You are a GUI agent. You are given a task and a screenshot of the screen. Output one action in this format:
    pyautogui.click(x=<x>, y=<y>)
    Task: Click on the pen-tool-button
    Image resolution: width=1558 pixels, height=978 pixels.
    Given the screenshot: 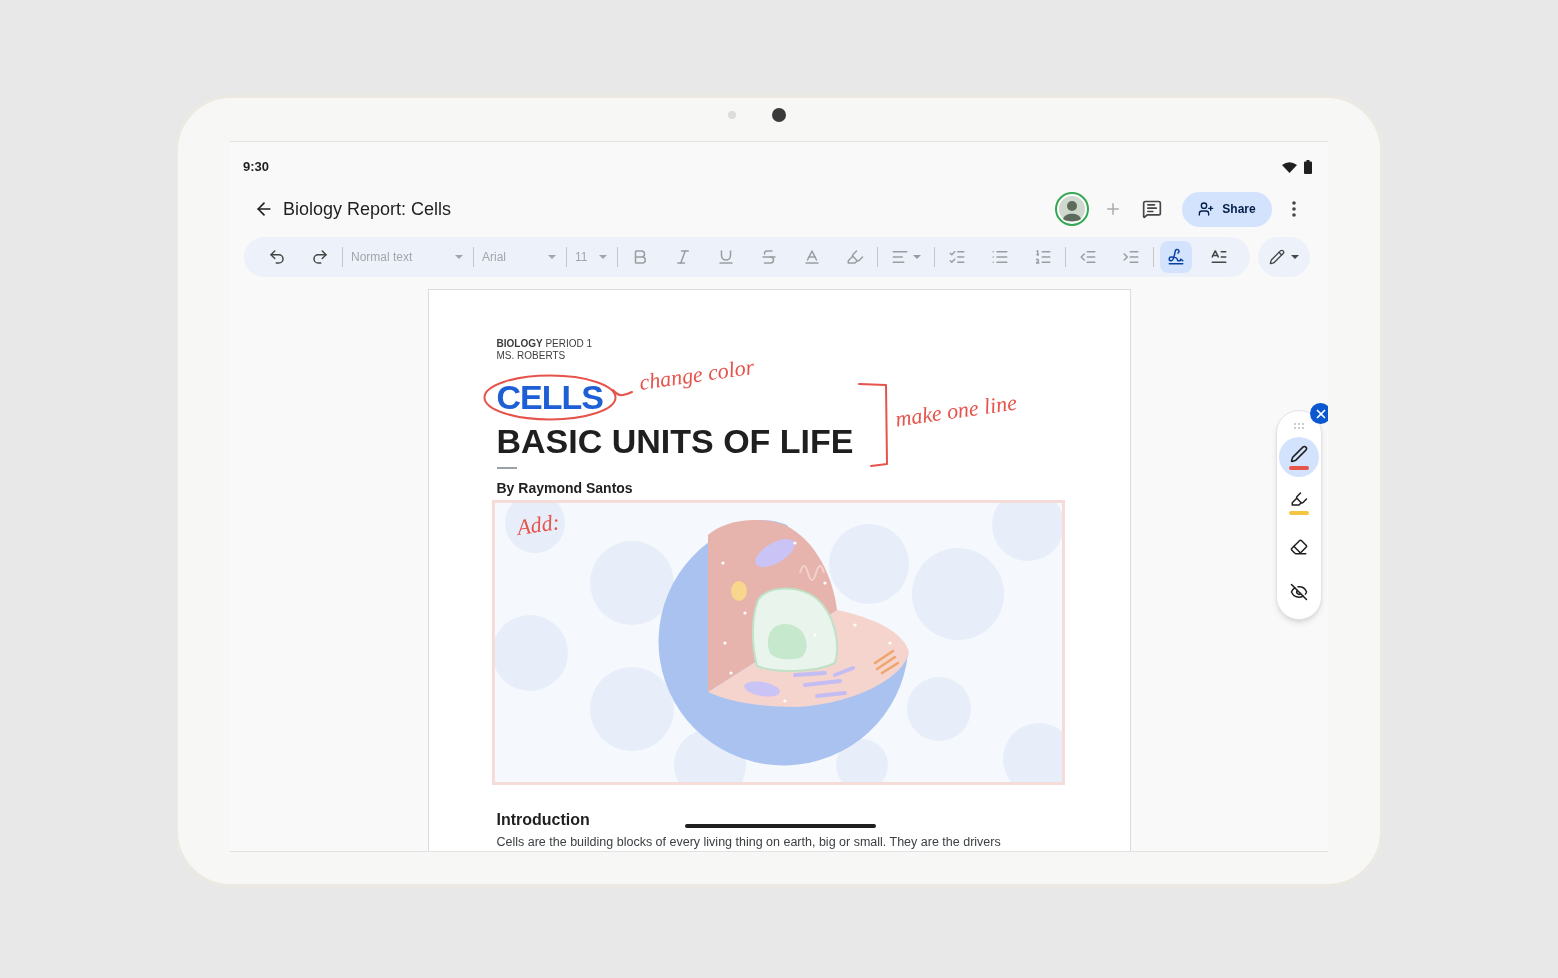 What is the action you would take?
    pyautogui.click(x=1299, y=457)
    